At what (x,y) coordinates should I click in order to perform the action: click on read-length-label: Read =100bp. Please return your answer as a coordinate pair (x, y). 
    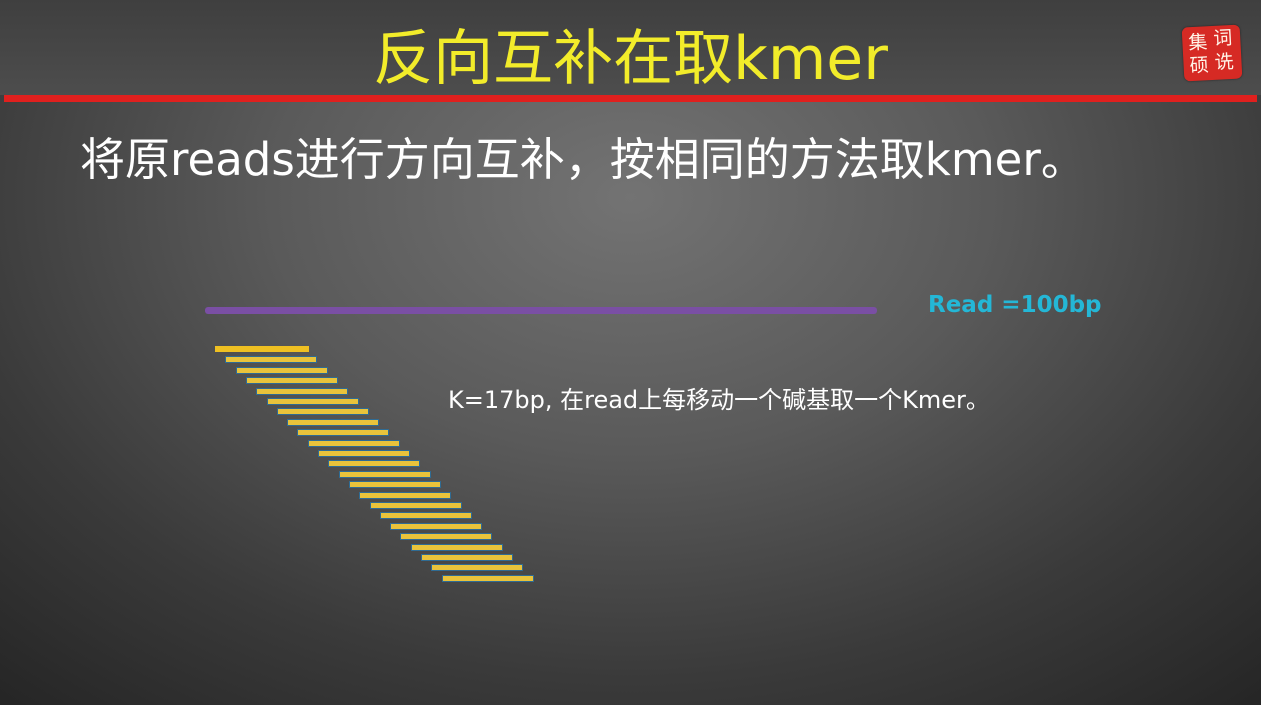
    Looking at the image, I should click on (1015, 305).